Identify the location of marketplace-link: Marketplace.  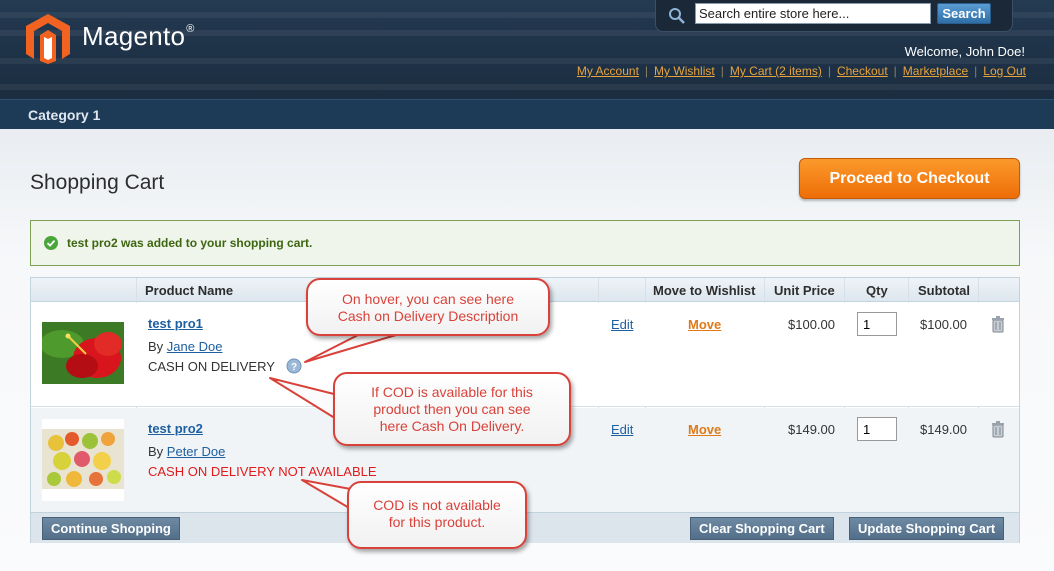
(935, 71).